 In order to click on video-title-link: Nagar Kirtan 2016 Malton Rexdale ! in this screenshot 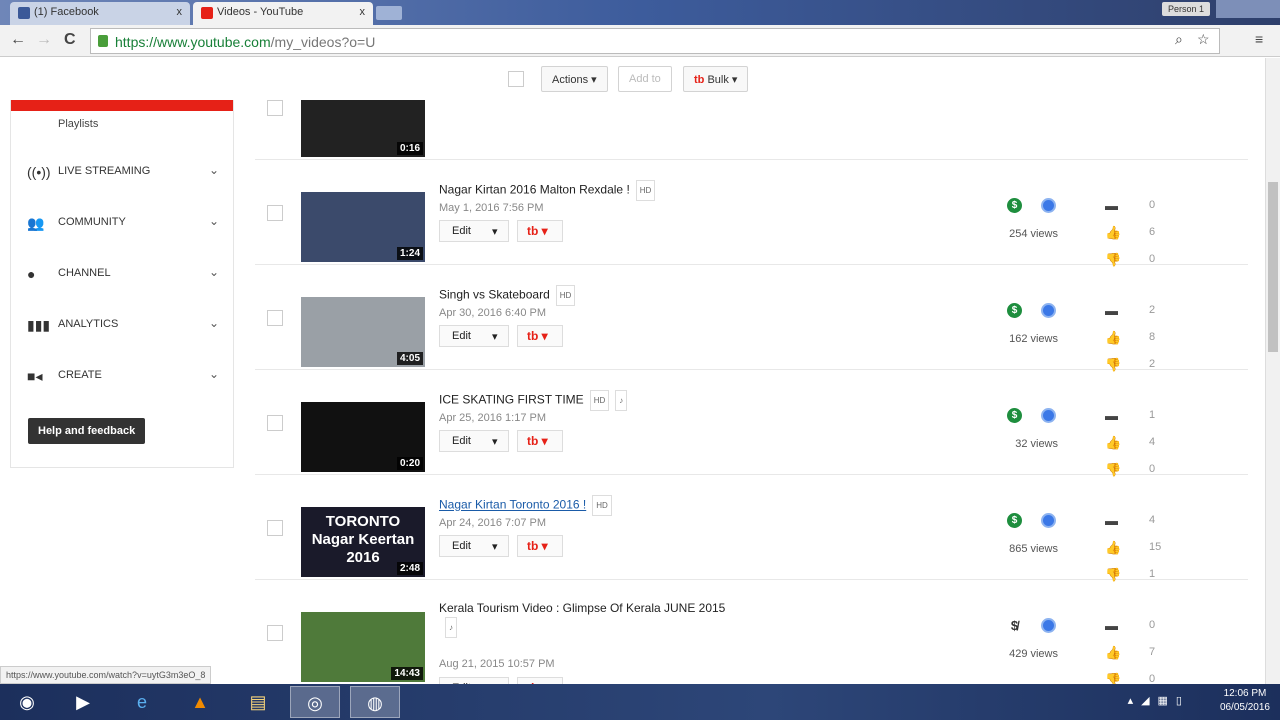, I will do `click(534, 190)`.